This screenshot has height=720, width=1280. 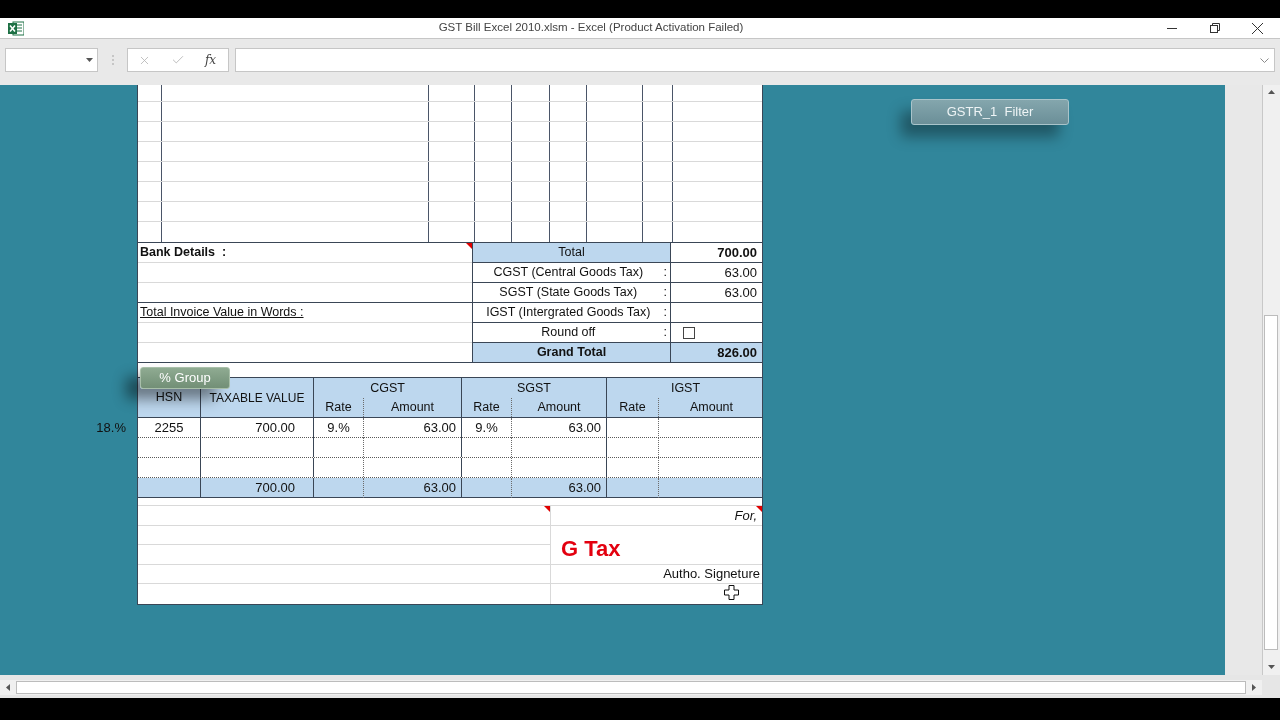 I want to click on summary-label: Round off, so click(x=568, y=333).